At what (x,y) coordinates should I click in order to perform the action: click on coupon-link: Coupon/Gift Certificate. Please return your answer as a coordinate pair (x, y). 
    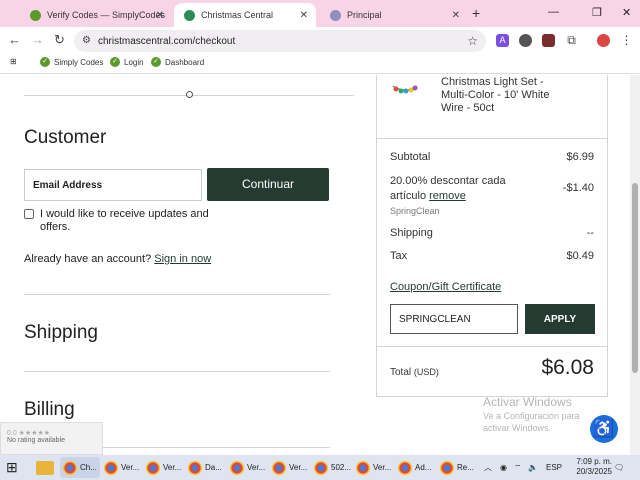
    Looking at the image, I should click on (445, 287).